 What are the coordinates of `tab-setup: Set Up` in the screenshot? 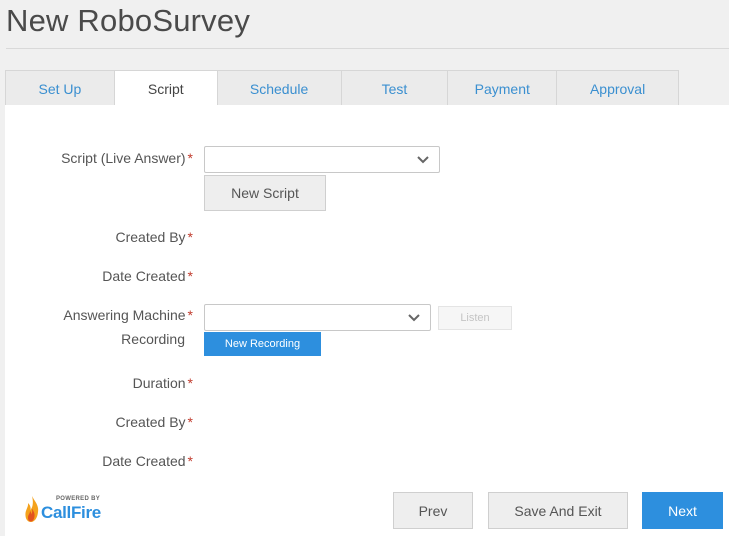 It's located at (60, 88).